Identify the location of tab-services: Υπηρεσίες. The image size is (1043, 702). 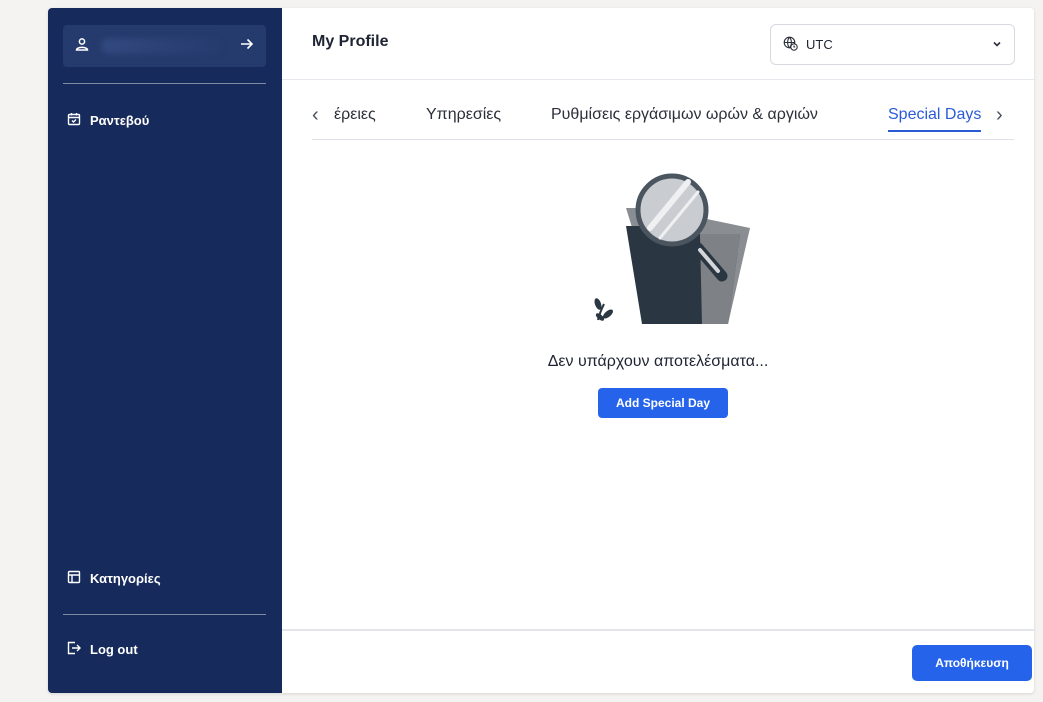
(463, 120).